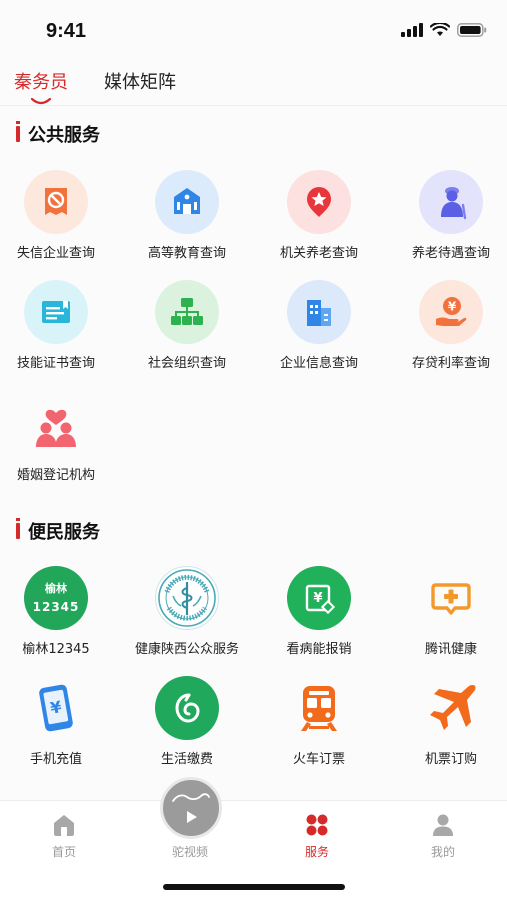  What do you see at coordinates (63, 852) in the screenshot?
I see `tab-label: 首页` at bounding box center [63, 852].